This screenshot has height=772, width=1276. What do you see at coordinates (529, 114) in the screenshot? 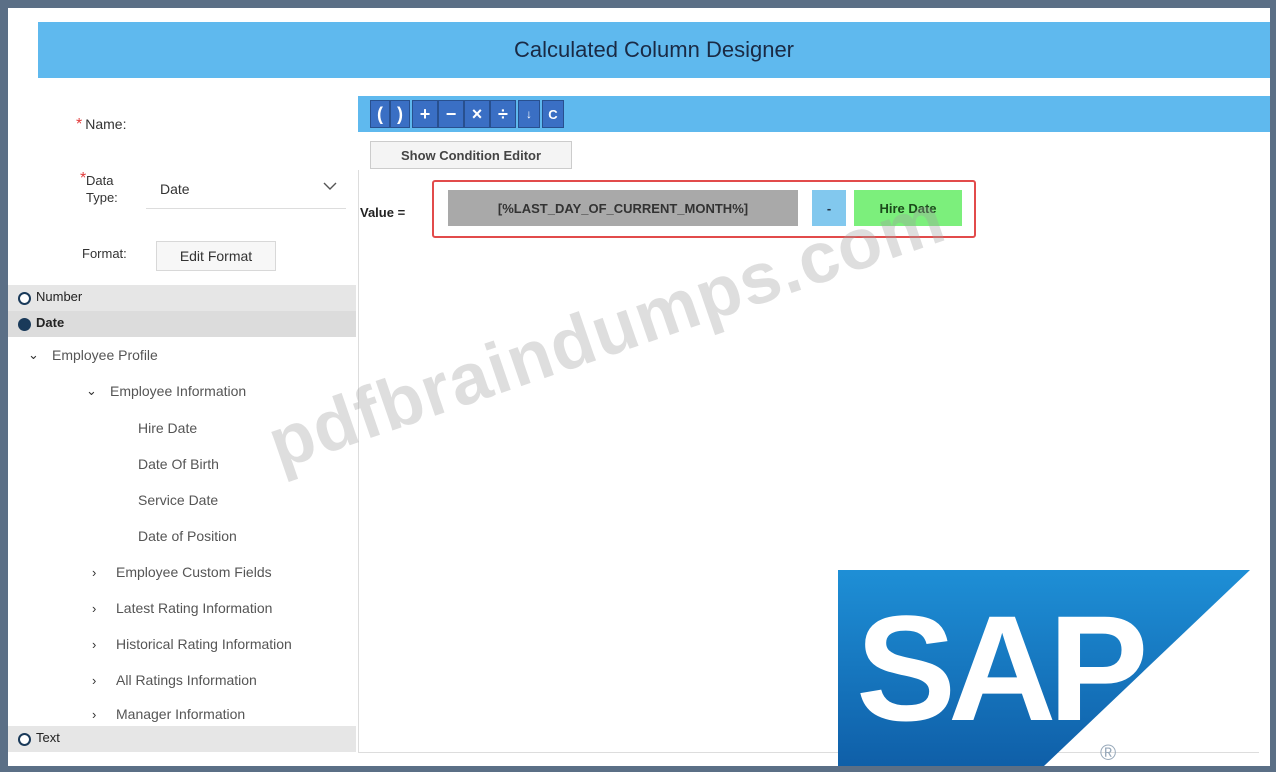
I see `insert-button: ↓` at bounding box center [529, 114].